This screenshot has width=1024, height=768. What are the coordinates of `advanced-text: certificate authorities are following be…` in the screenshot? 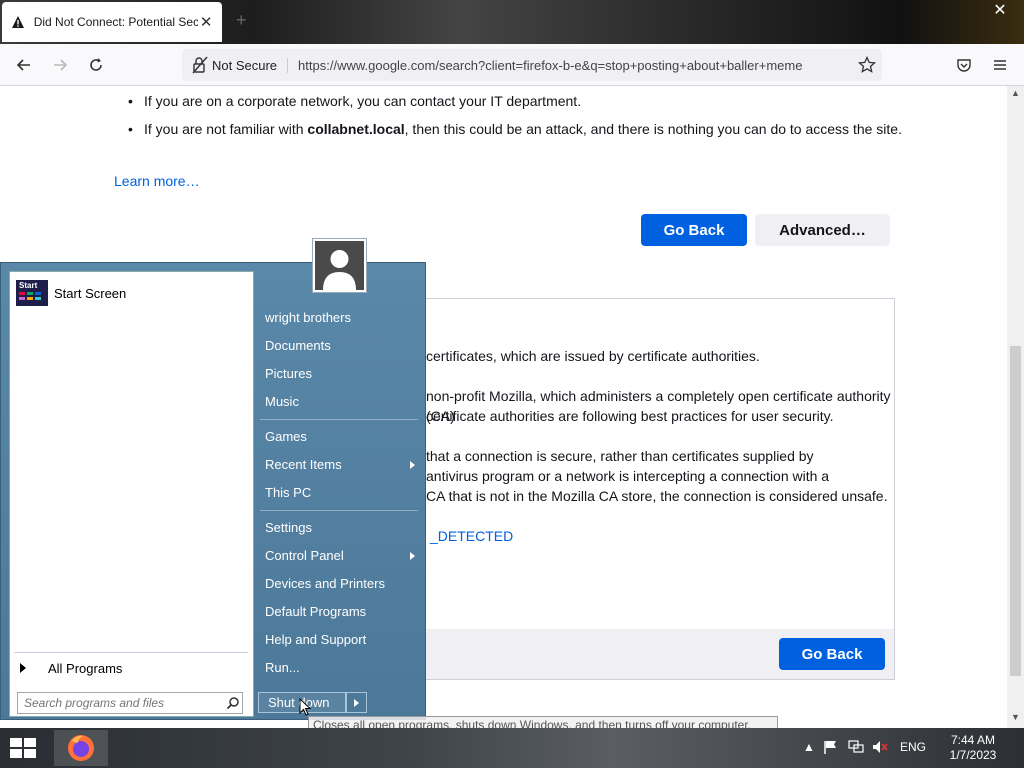 It's located at (630, 416).